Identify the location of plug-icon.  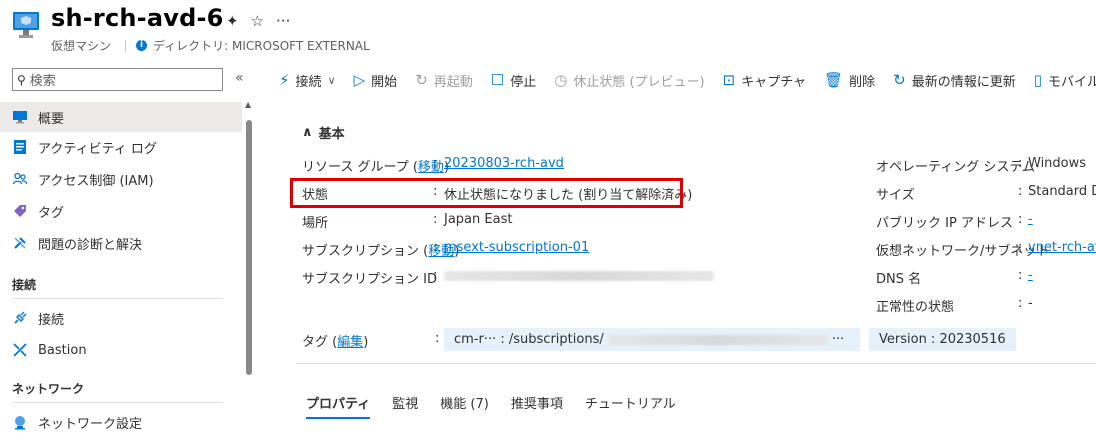
(20, 318).